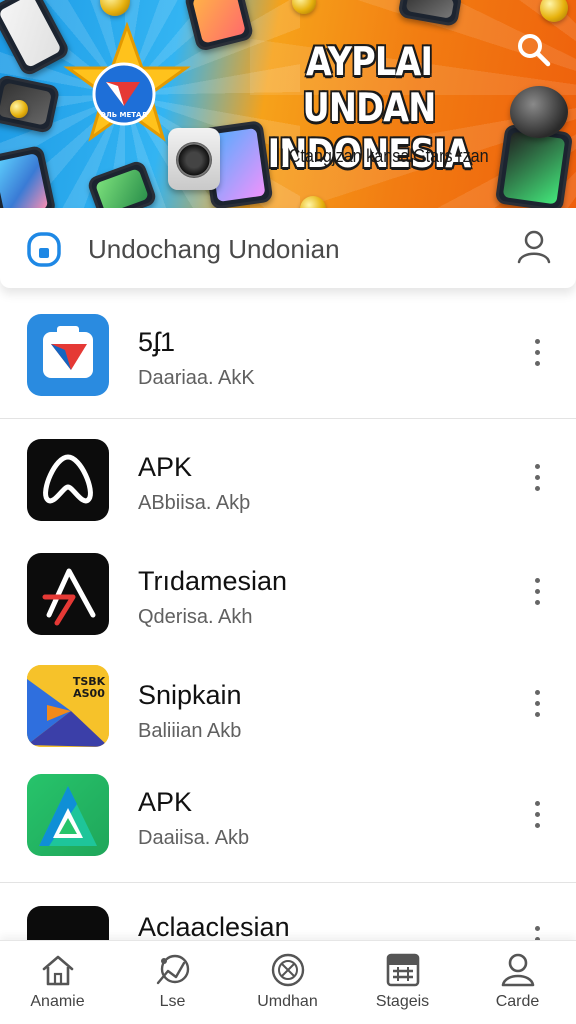 This screenshot has height=1024, width=576. What do you see at coordinates (288, 708) in the screenshot?
I see `list-item: TSBK AS00 Snipkain Baliiian Akb` at bounding box center [288, 708].